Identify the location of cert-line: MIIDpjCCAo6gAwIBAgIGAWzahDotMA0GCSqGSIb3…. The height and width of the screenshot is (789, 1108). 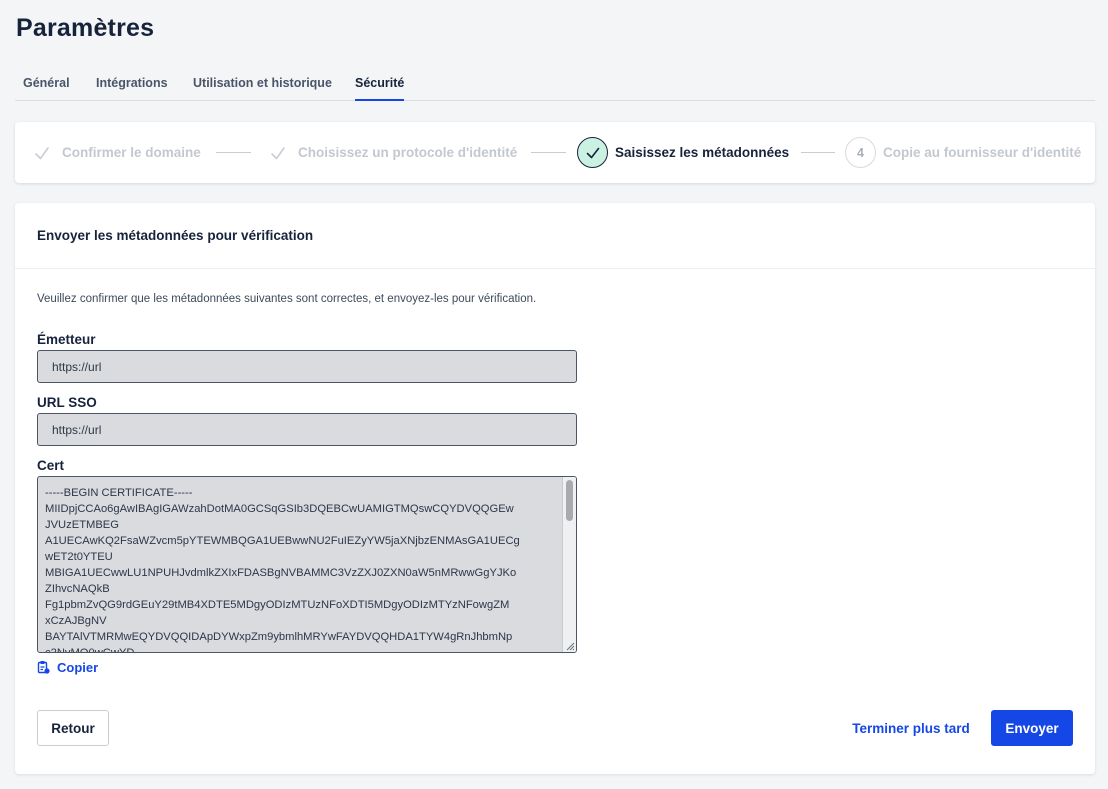
(279, 509).